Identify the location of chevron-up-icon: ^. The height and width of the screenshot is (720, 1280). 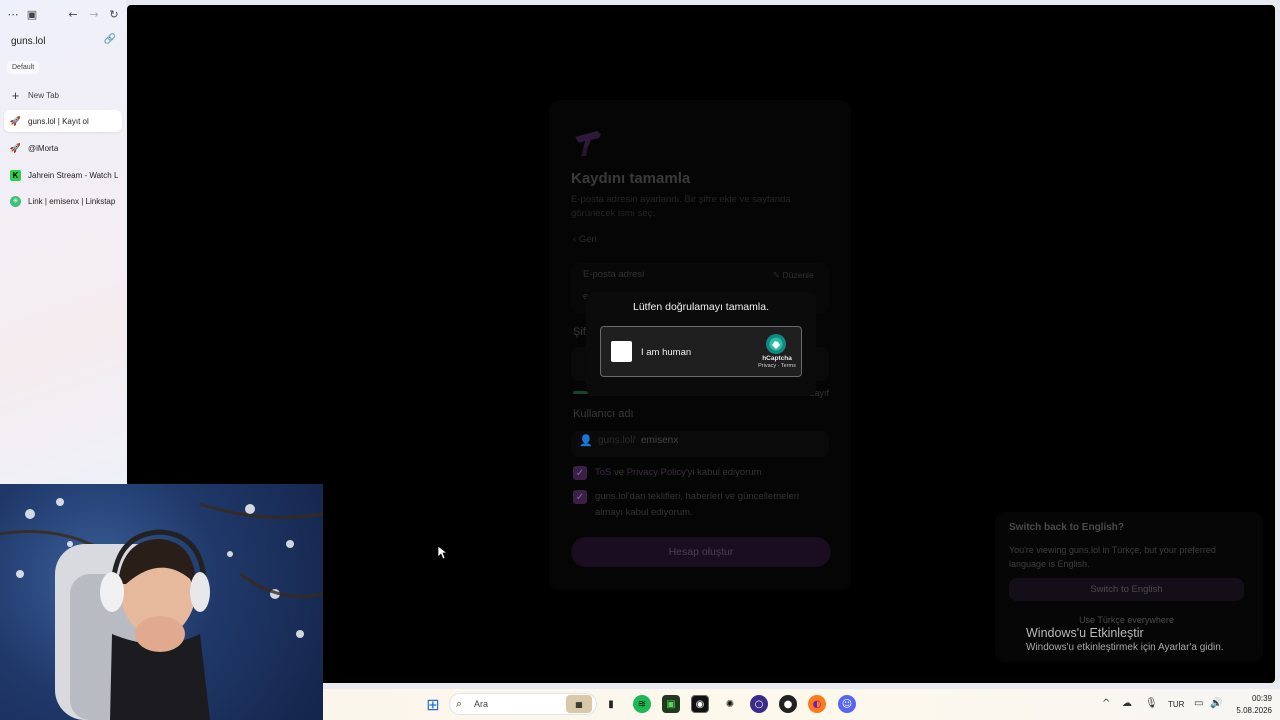
(1106, 703).